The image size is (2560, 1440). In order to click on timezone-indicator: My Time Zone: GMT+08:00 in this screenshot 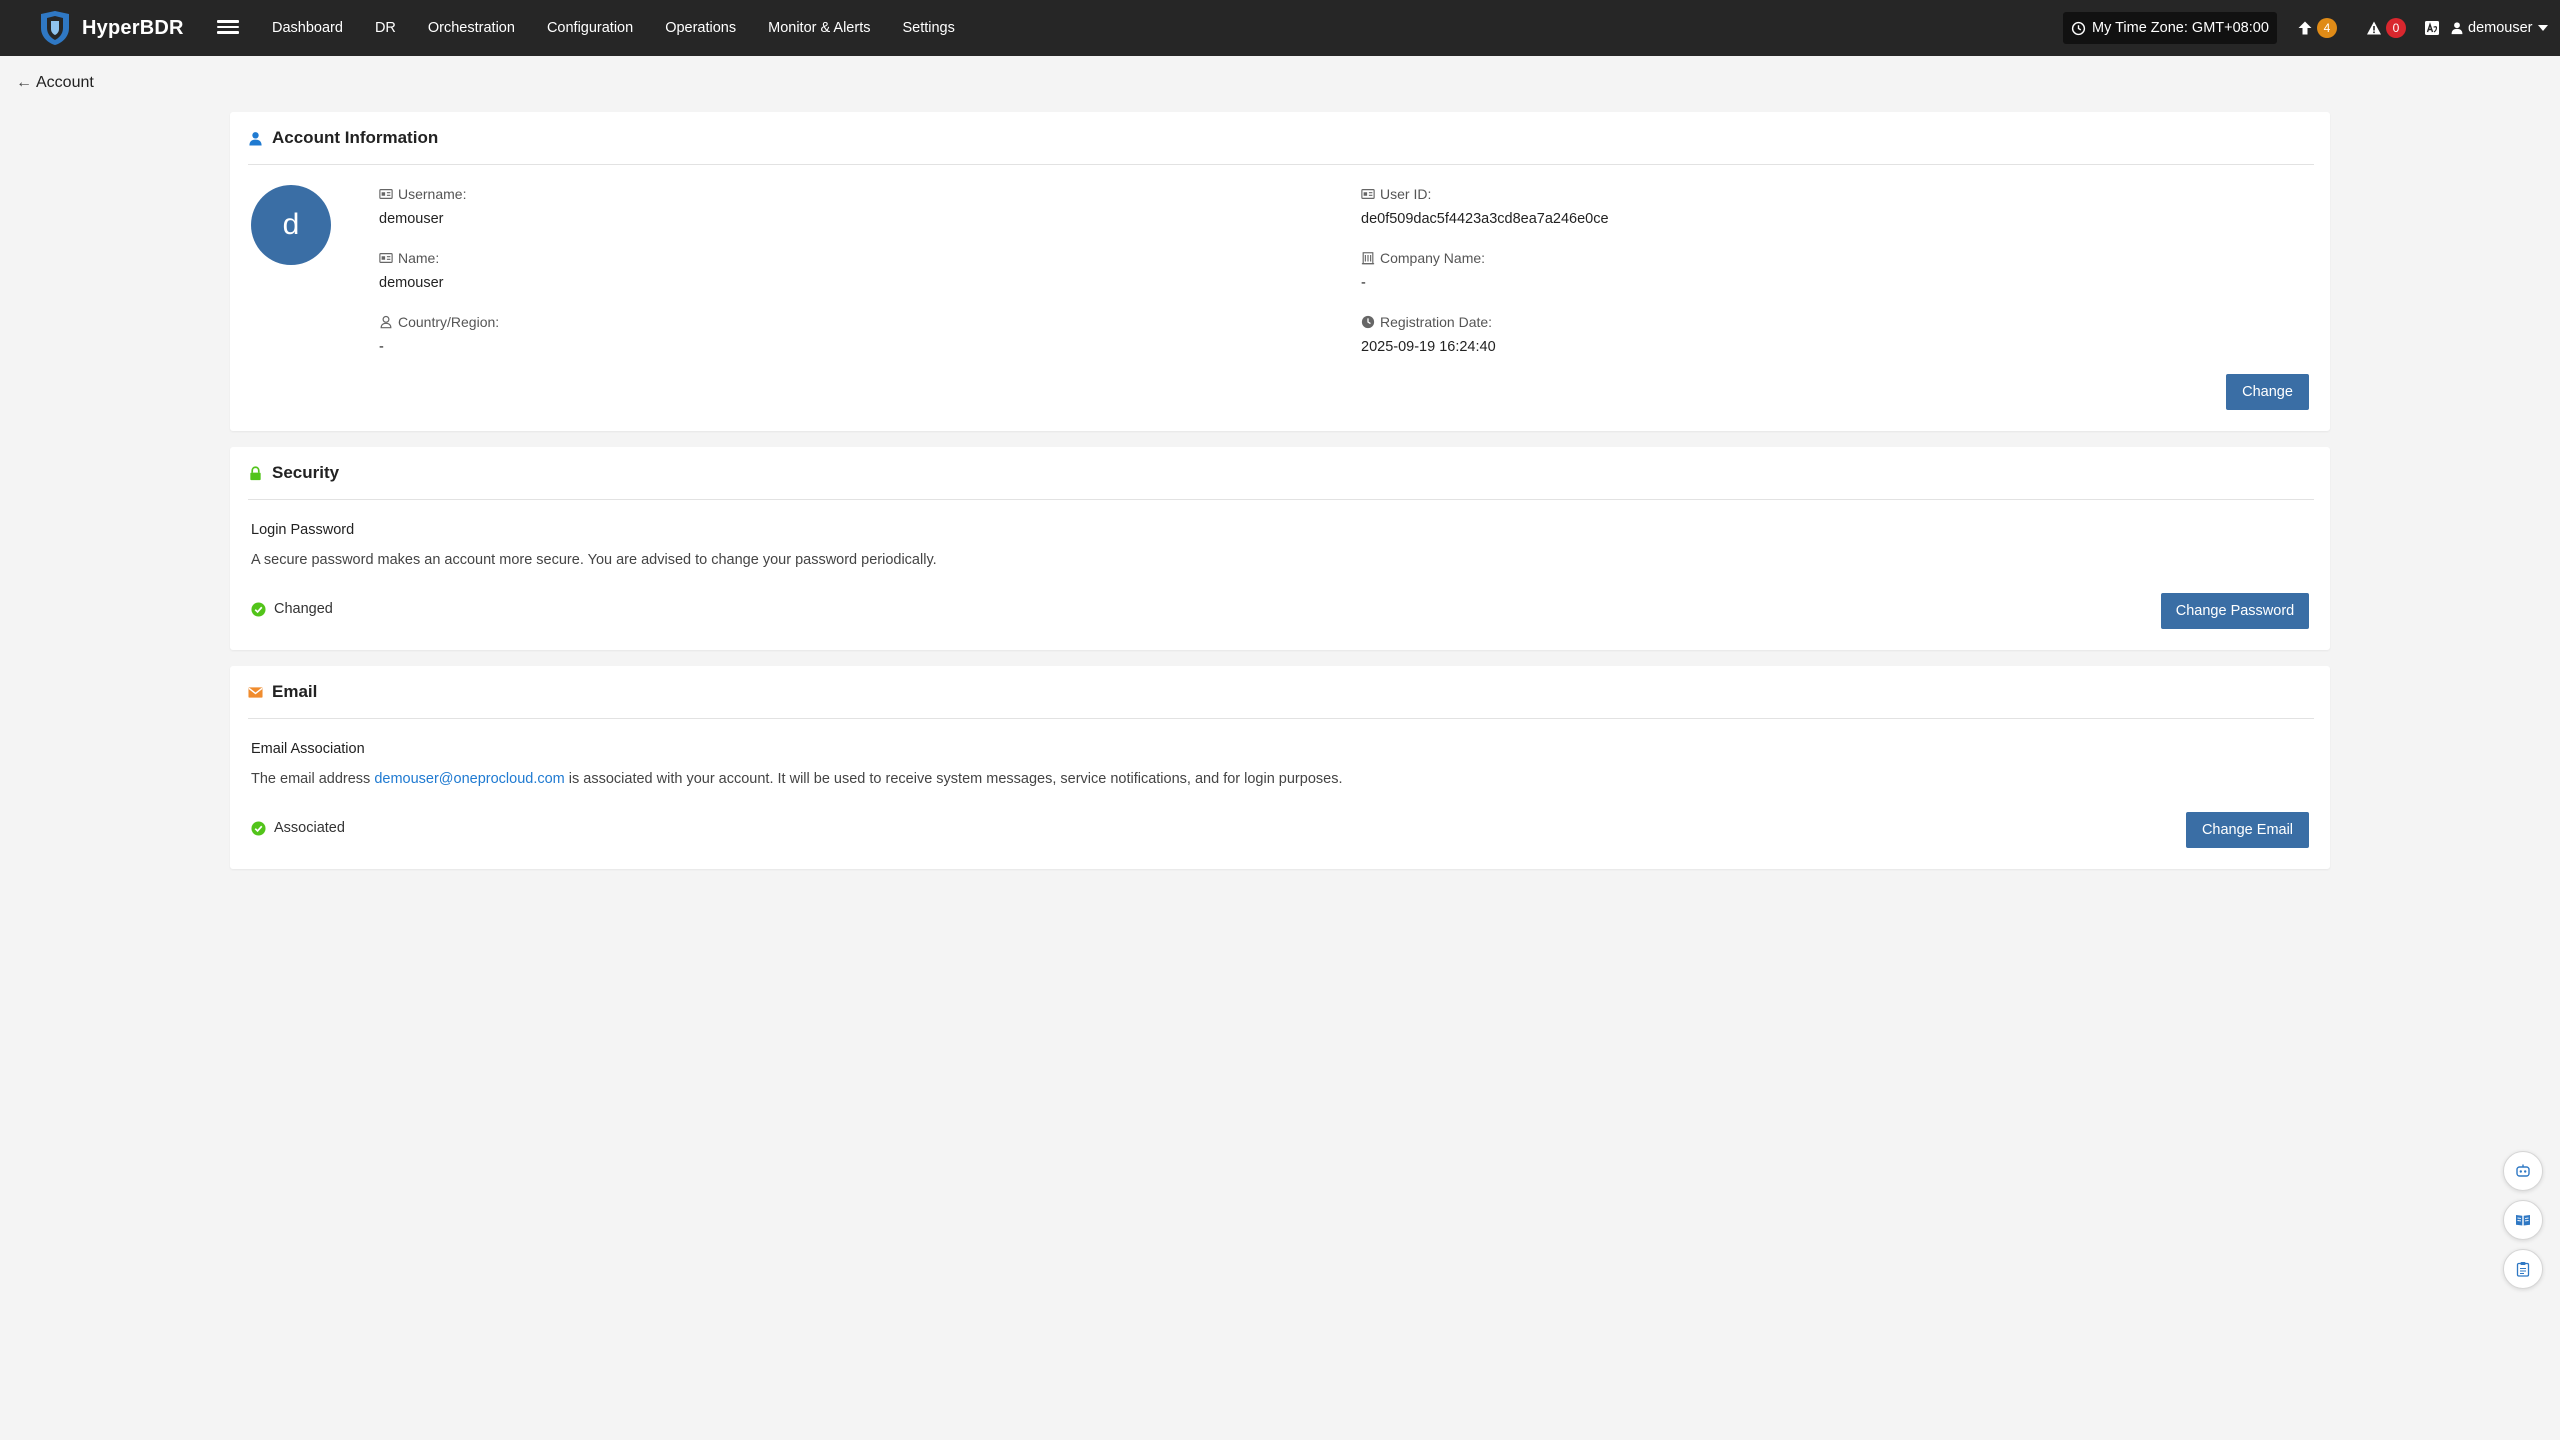, I will do `click(2170, 28)`.